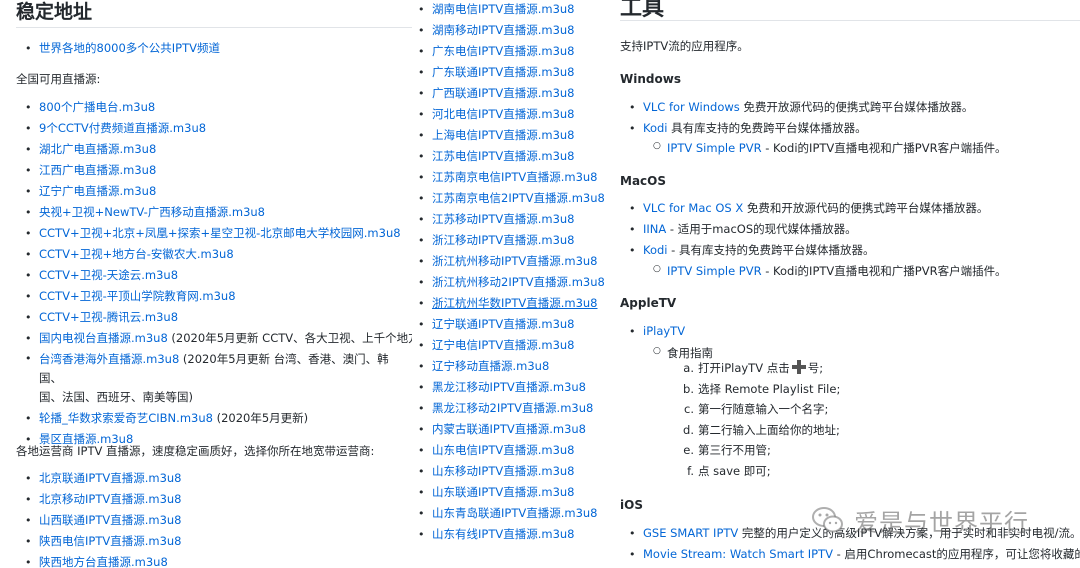 Image resolution: width=1080 pixels, height=568 pixels. I want to click on source-link: 湖北广电直播源.m3u8, so click(97, 149).